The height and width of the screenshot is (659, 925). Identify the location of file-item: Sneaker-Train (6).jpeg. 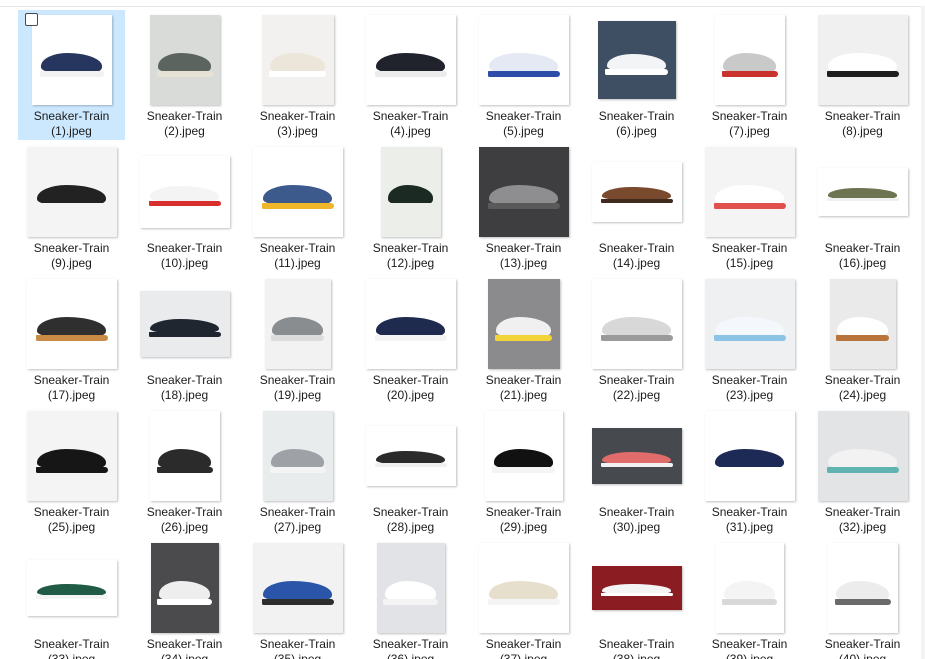
(636, 75).